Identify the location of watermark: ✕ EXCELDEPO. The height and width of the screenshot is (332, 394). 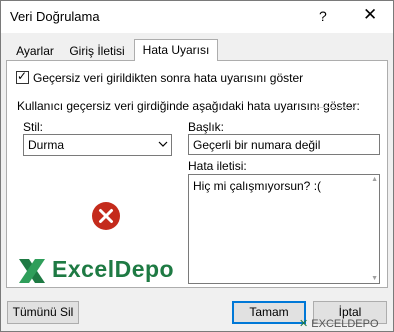
(339, 323).